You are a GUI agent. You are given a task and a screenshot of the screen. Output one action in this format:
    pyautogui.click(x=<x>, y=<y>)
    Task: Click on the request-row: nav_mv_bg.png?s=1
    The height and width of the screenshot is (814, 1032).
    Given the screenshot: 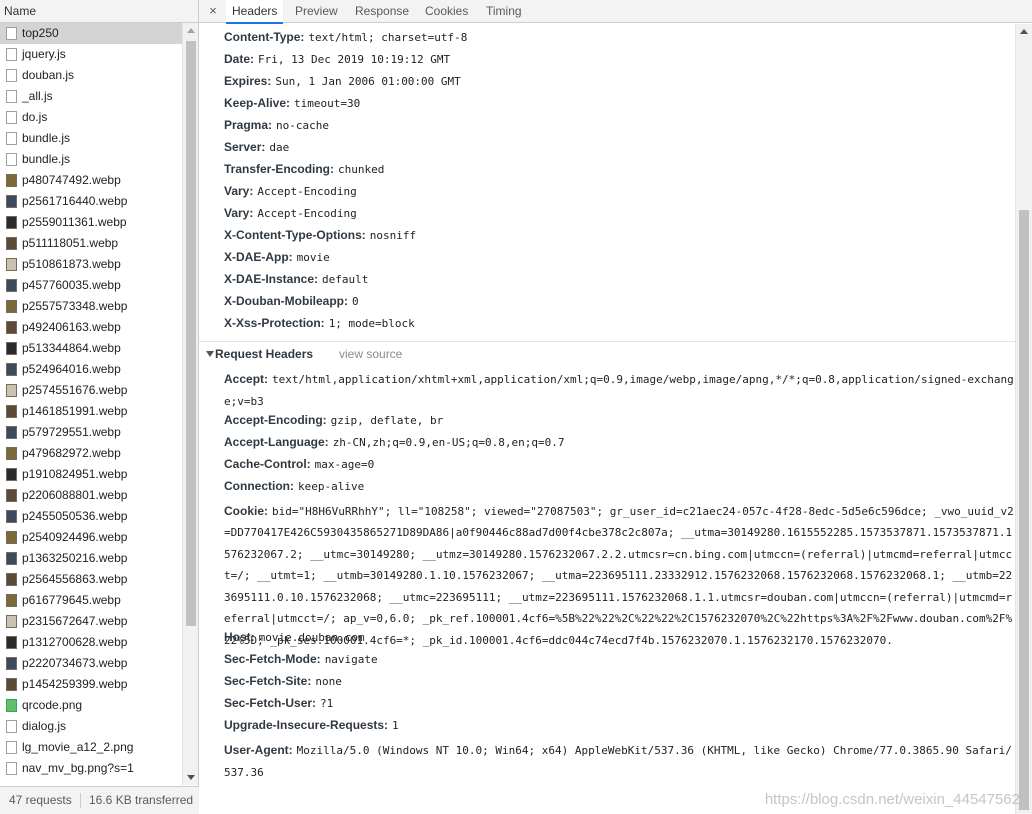 What is the action you would take?
    pyautogui.click(x=91, y=768)
    